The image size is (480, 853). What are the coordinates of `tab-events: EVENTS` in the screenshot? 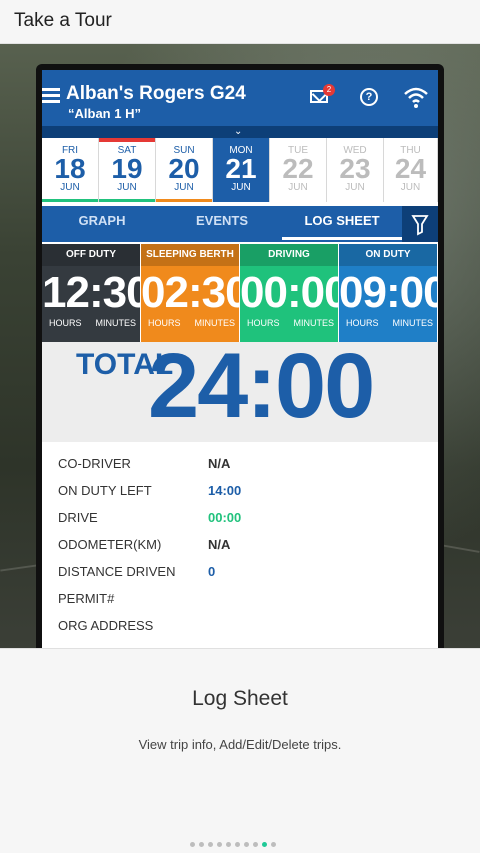 It's located at (222, 224).